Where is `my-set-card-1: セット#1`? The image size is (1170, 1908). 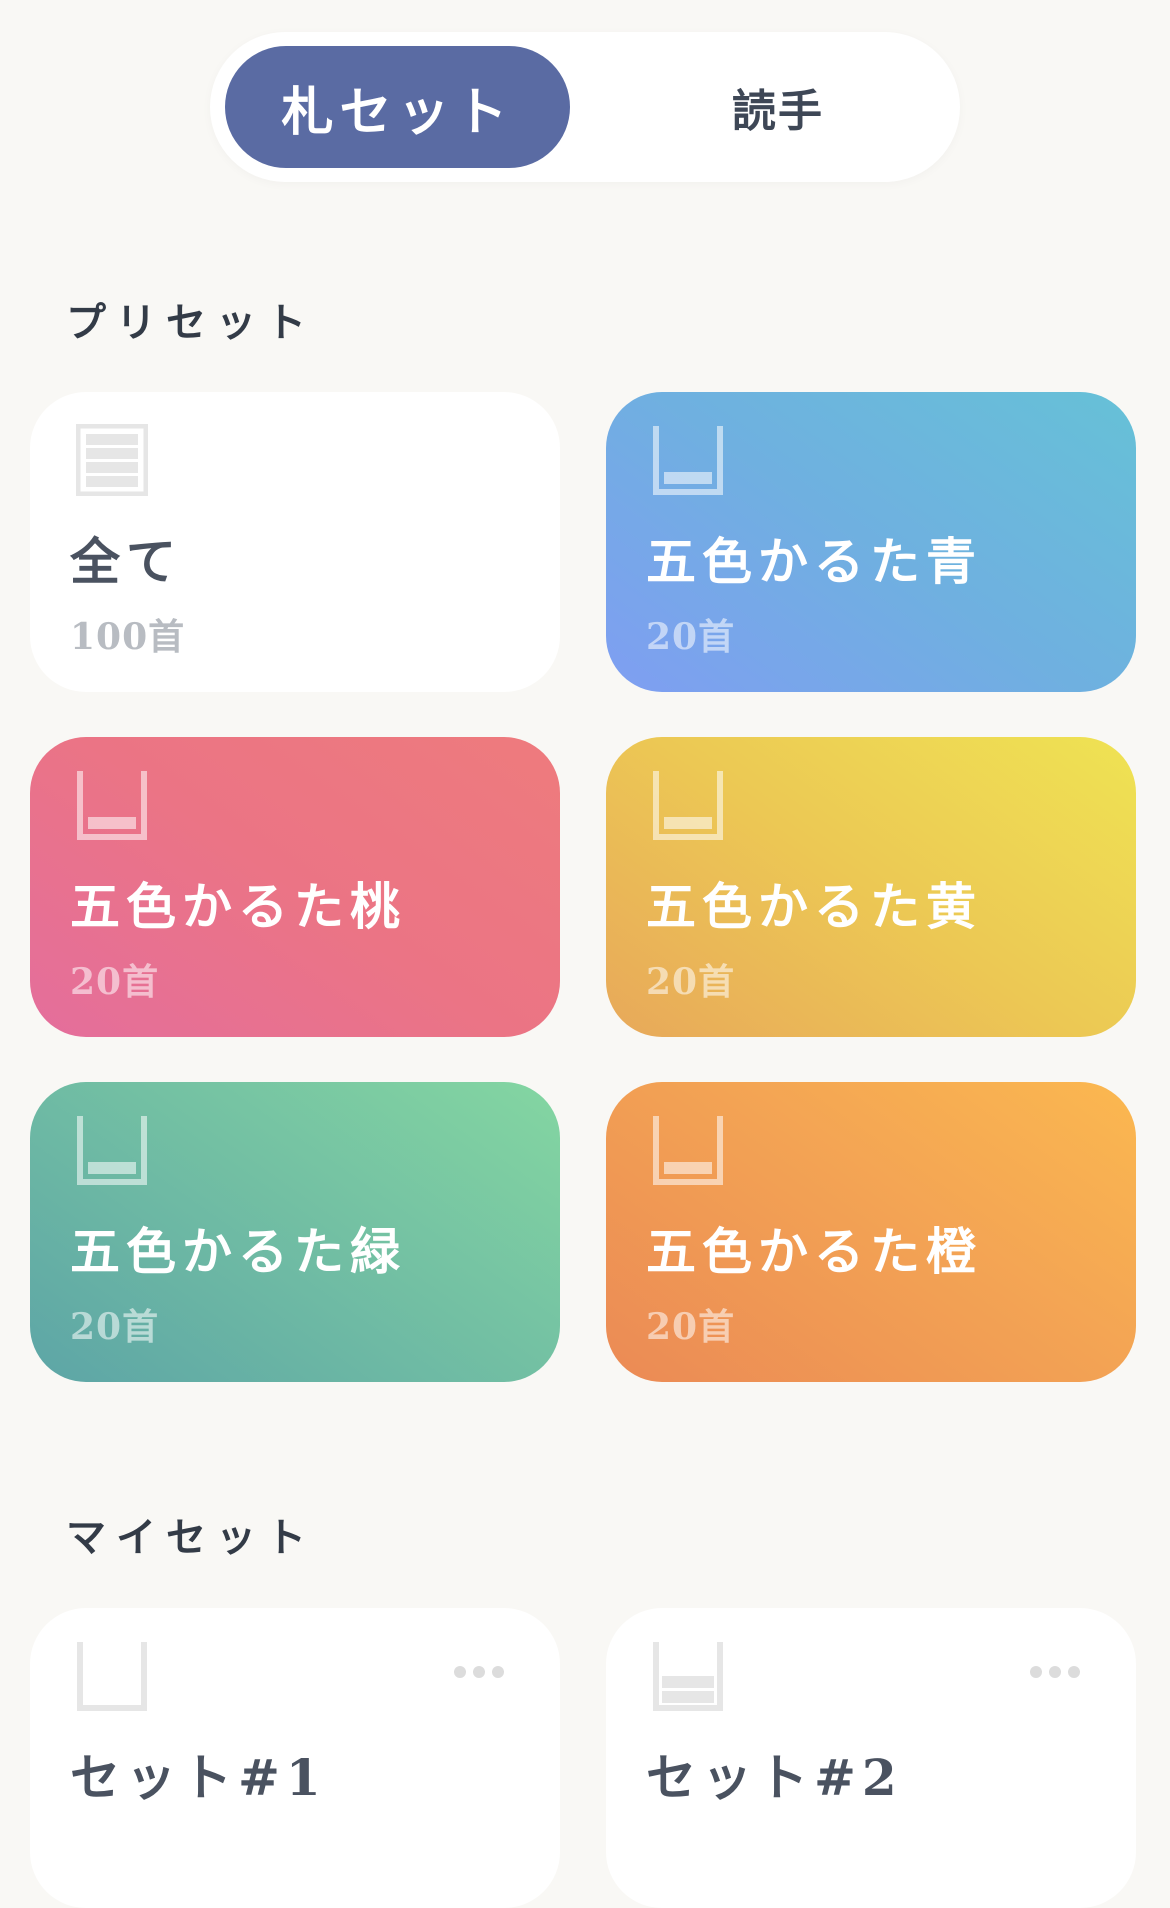 my-set-card-1: セット#1 is located at coordinates (295, 1758).